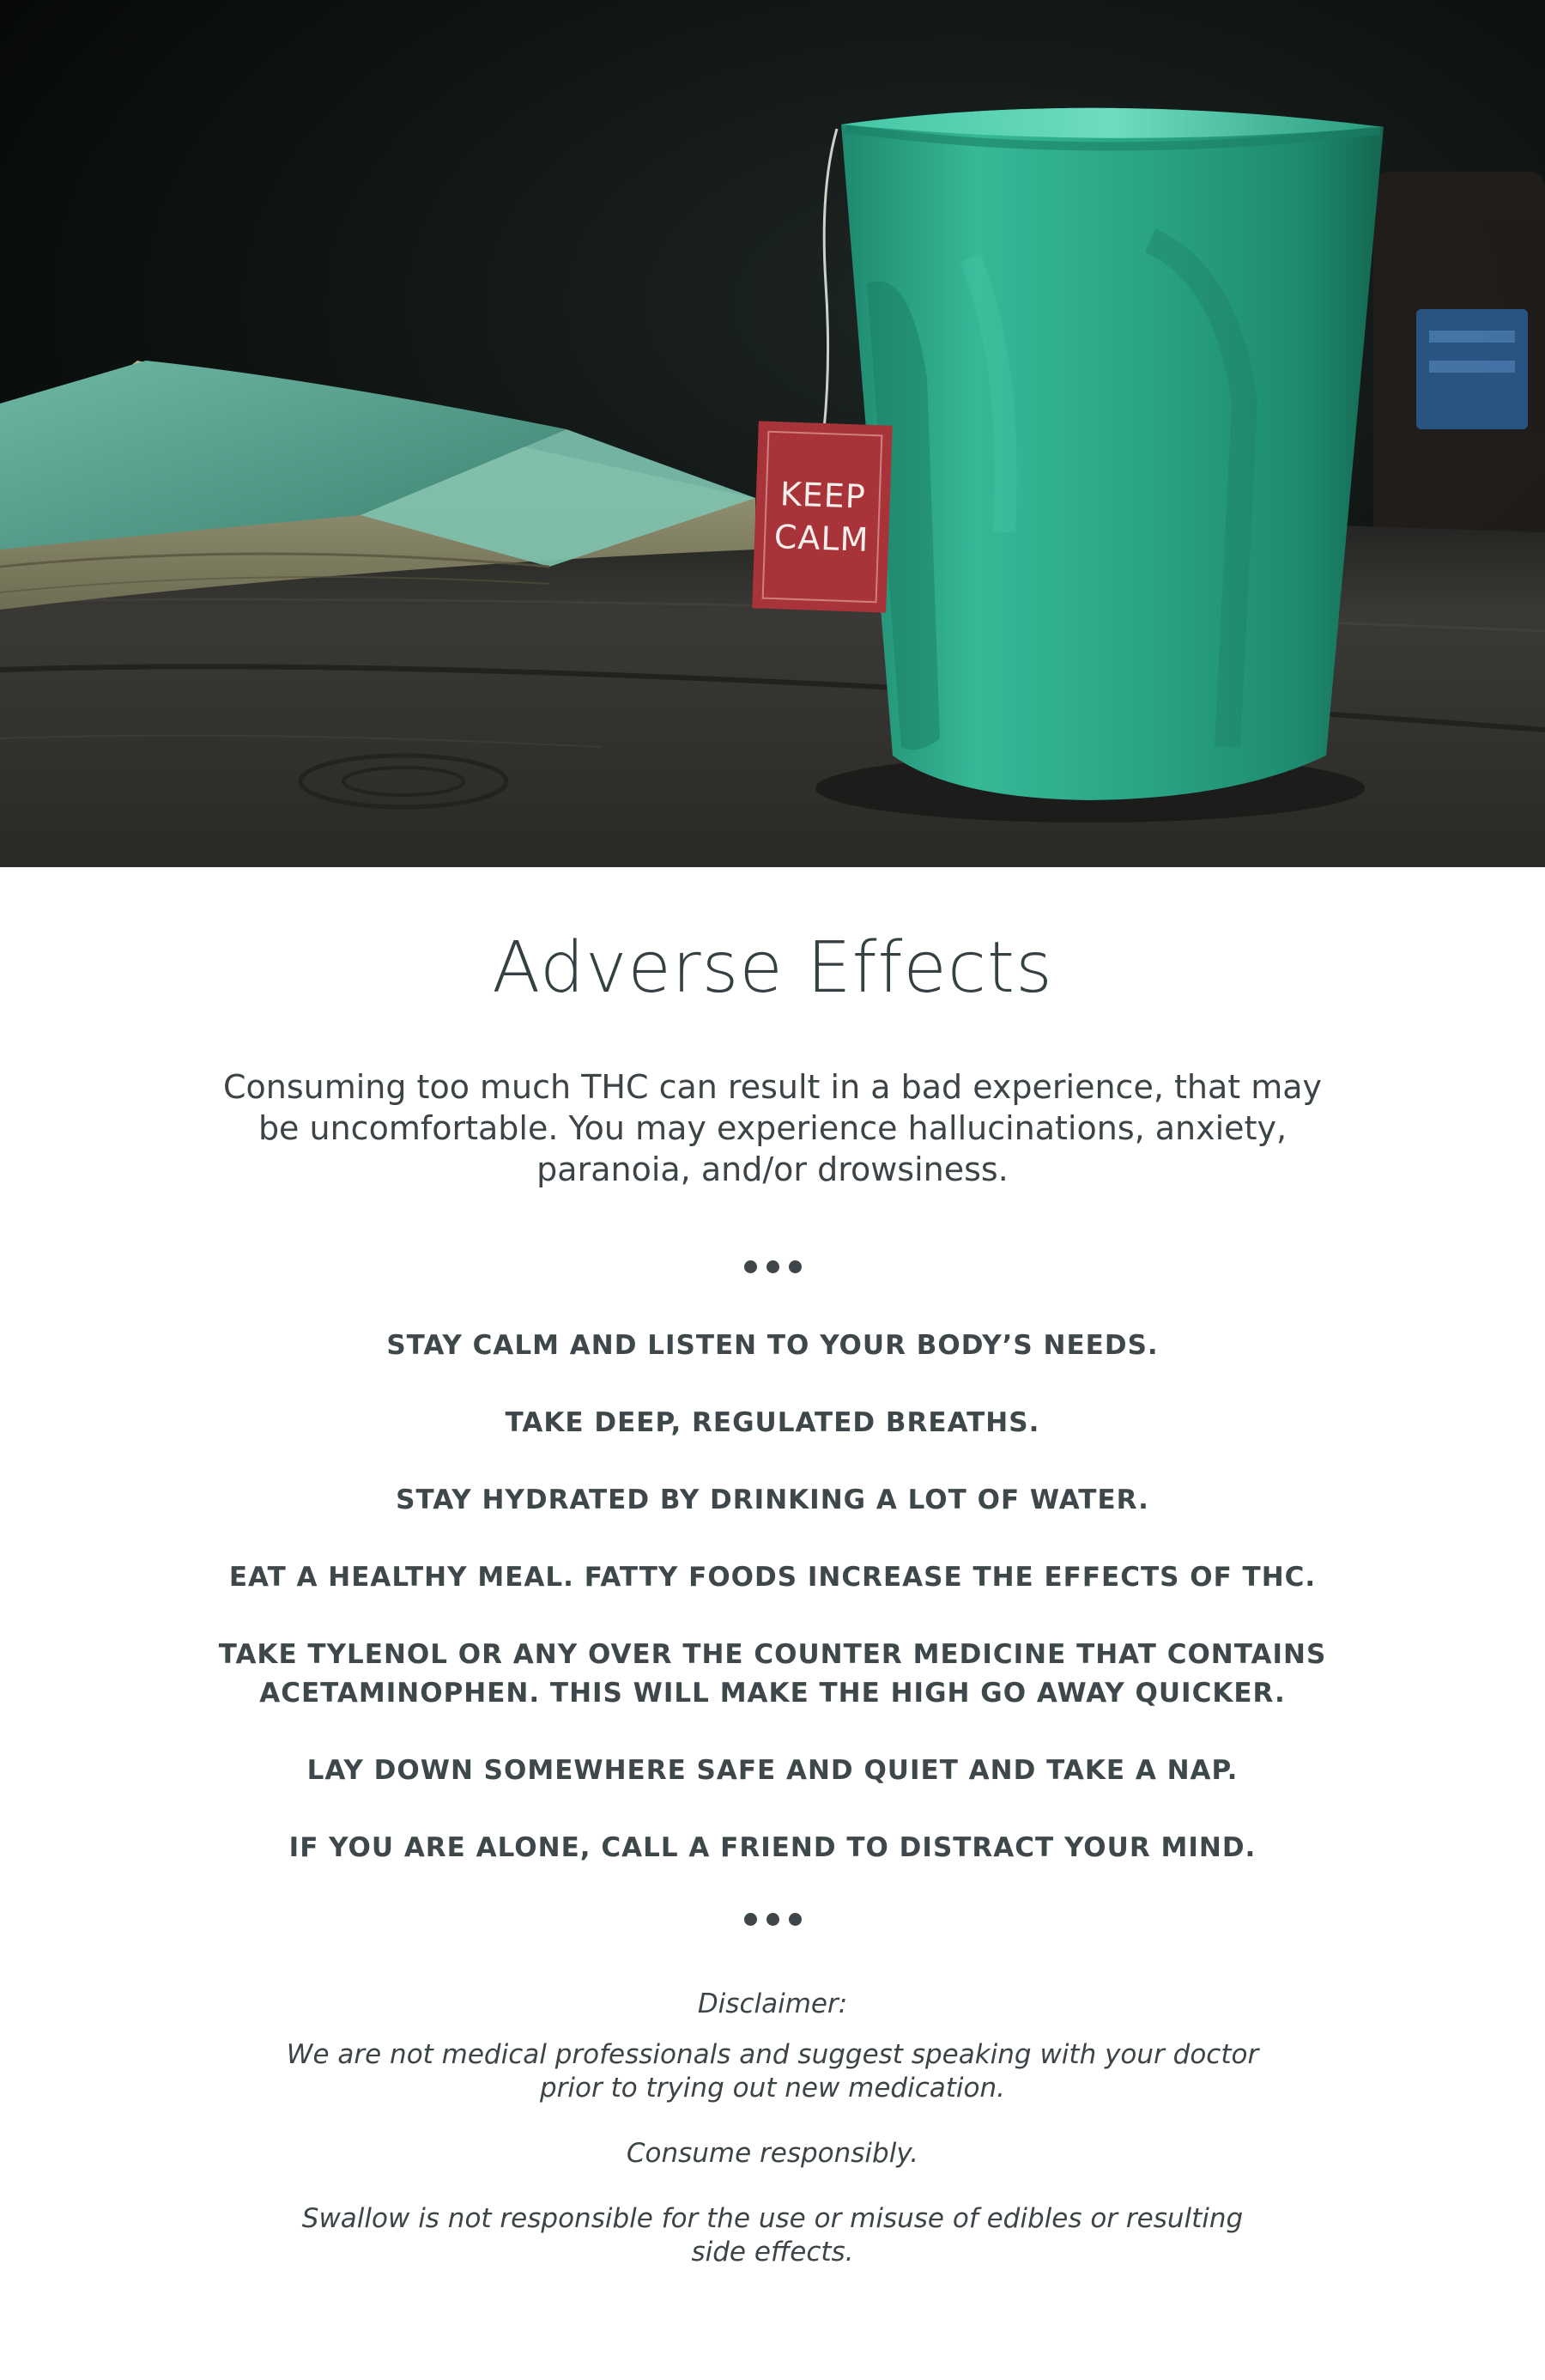  Describe the element at coordinates (823, 495) in the screenshot. I see `tag-text-keep: KEEP` at that location.